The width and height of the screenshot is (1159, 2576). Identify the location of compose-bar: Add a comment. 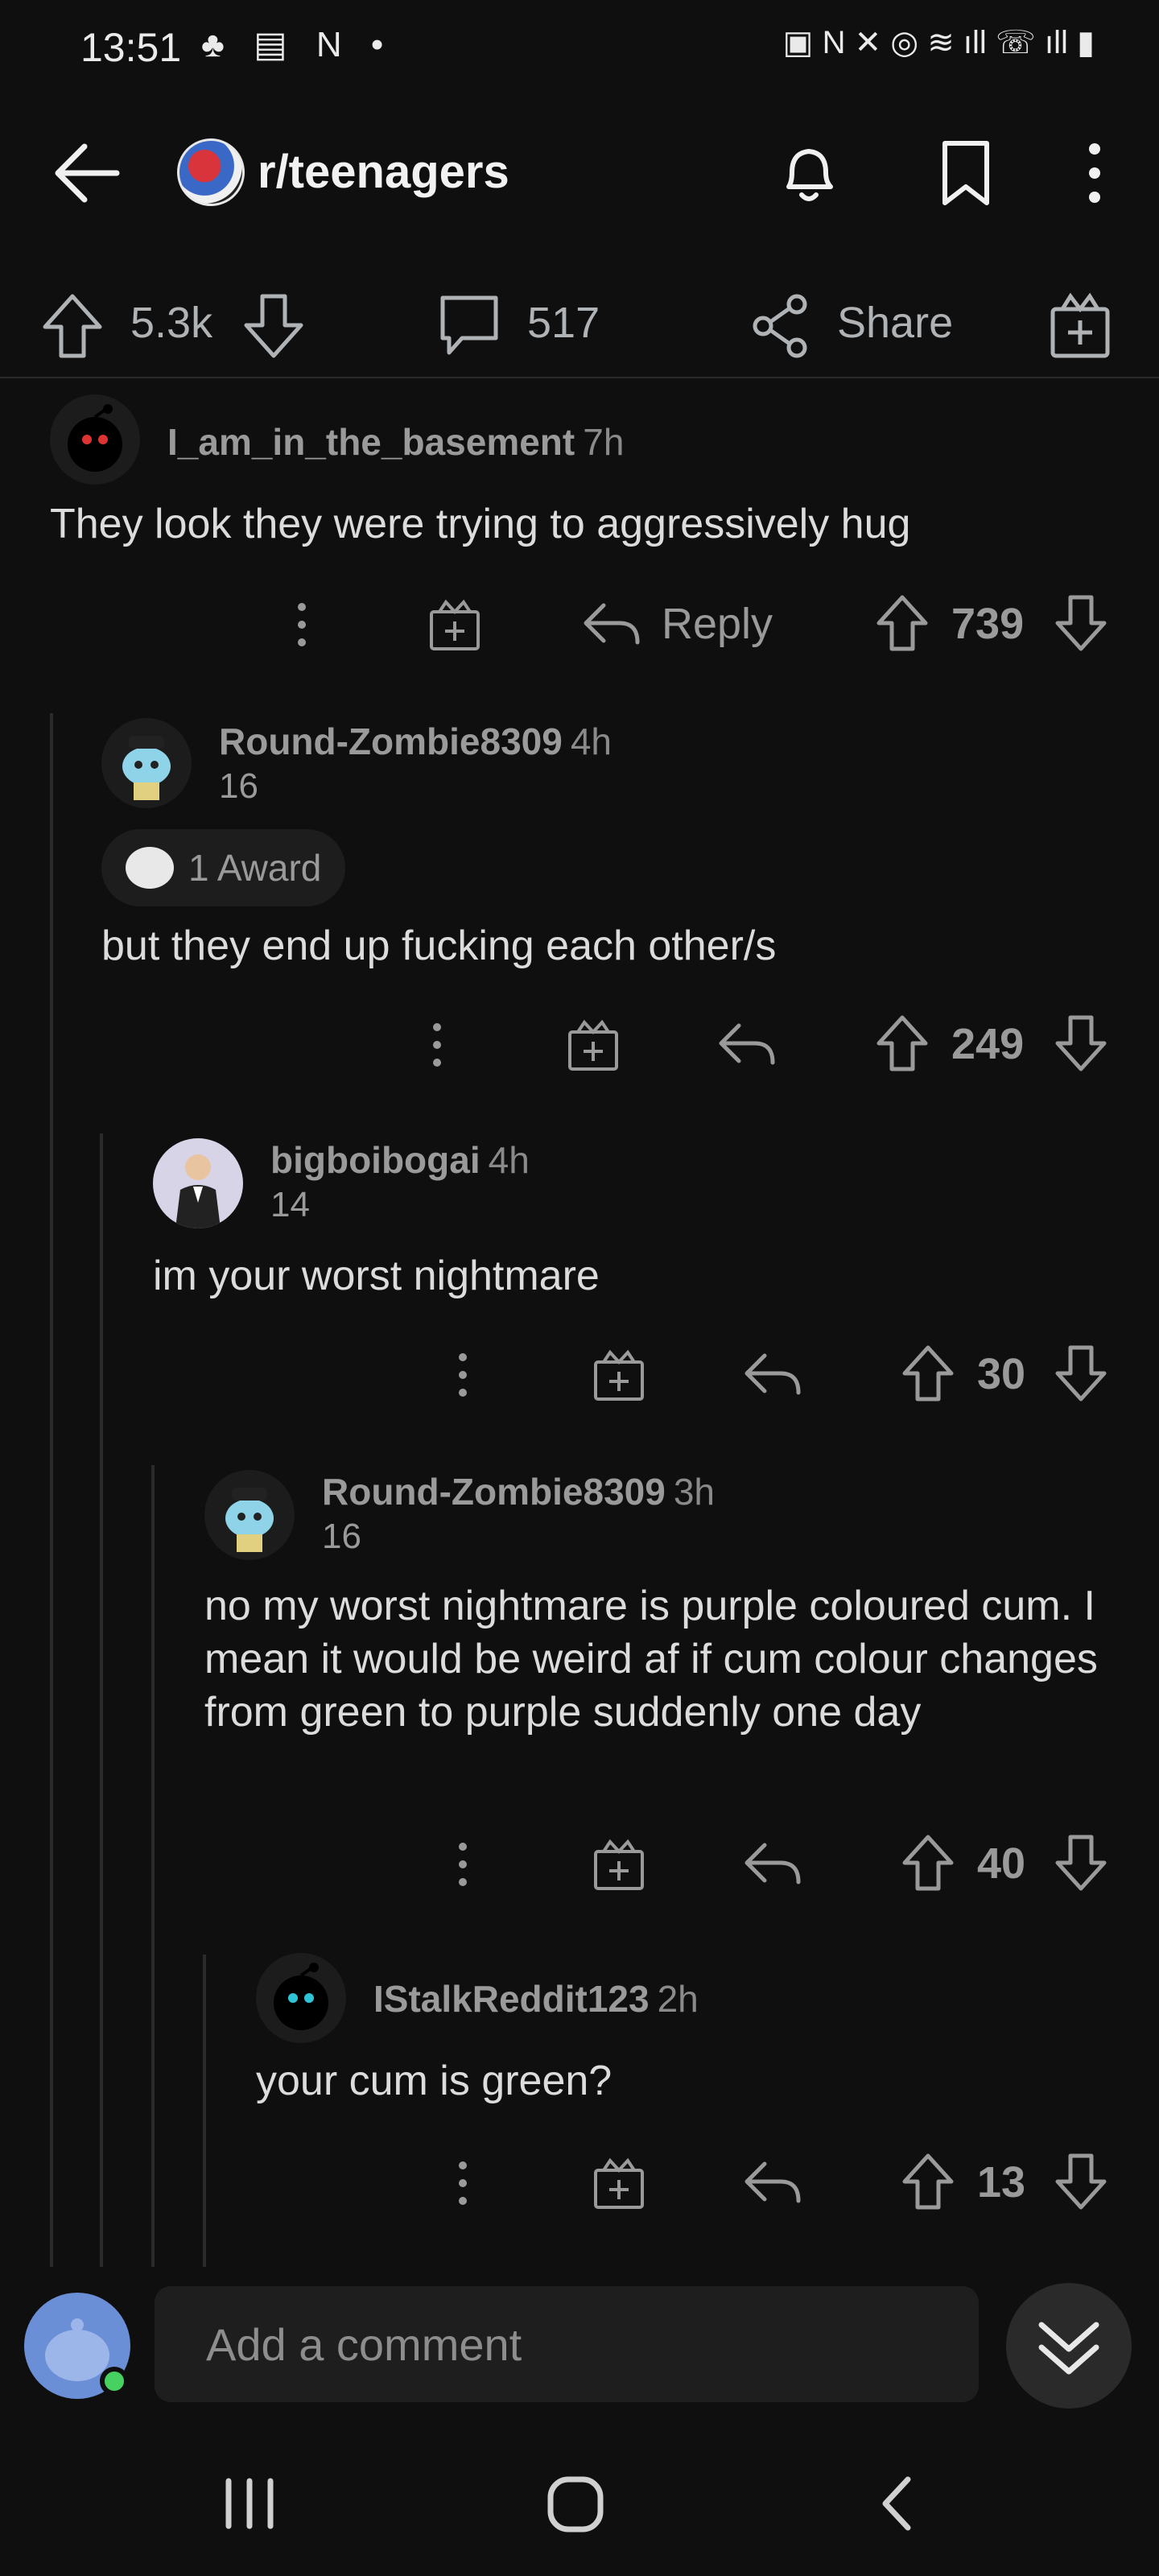
(579, 2346).